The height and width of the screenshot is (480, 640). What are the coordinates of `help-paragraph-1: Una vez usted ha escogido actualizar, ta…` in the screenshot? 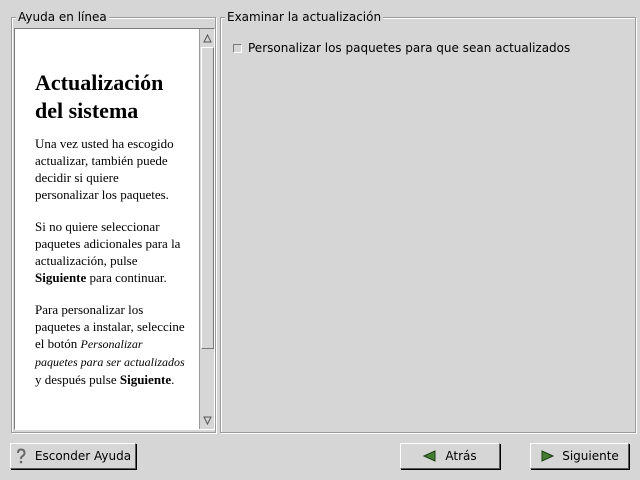 It's located at (104, 169).